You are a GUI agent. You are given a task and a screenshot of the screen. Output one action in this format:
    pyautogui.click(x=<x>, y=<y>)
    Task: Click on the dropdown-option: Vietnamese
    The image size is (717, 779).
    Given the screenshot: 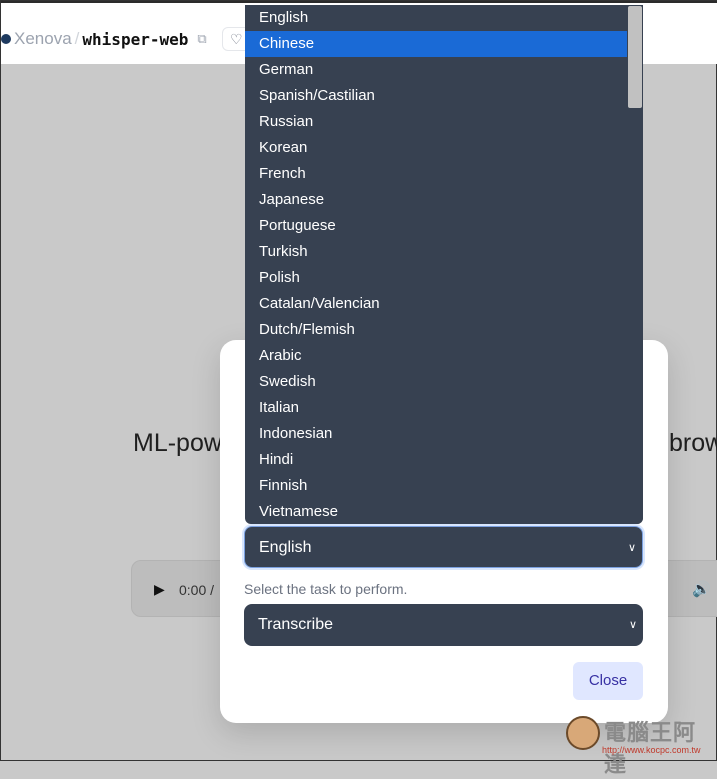 What is the action you would take?
    pyautogui.click(x=444, y=511)
    